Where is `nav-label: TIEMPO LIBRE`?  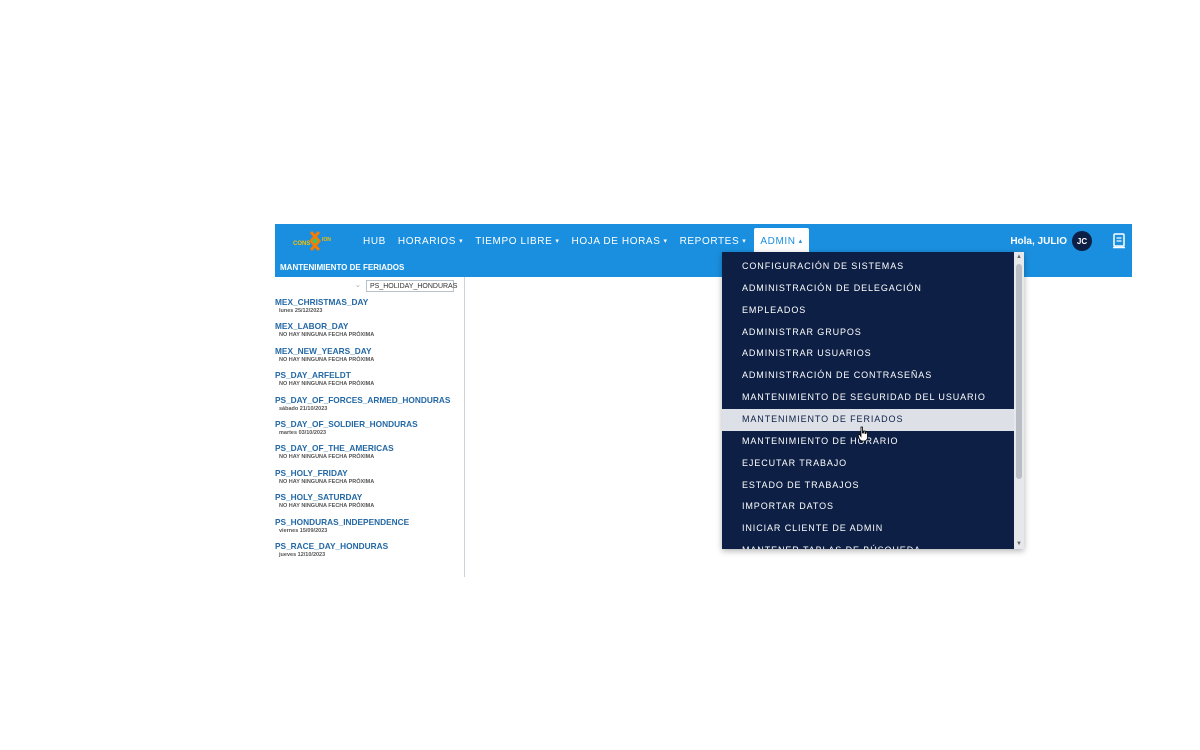
nav-label: TIEMPO LIBRE is located at coordinates (514, 241).